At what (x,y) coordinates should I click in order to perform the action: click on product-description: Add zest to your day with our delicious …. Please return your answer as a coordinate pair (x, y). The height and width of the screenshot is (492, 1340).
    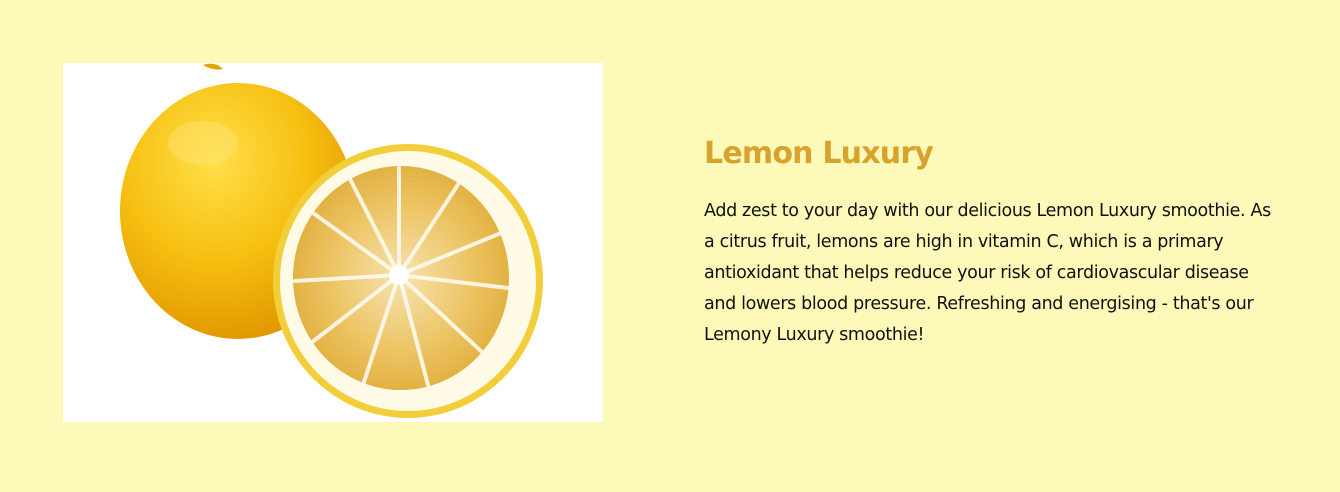
    Looking at the image, I should click on (987, 273).